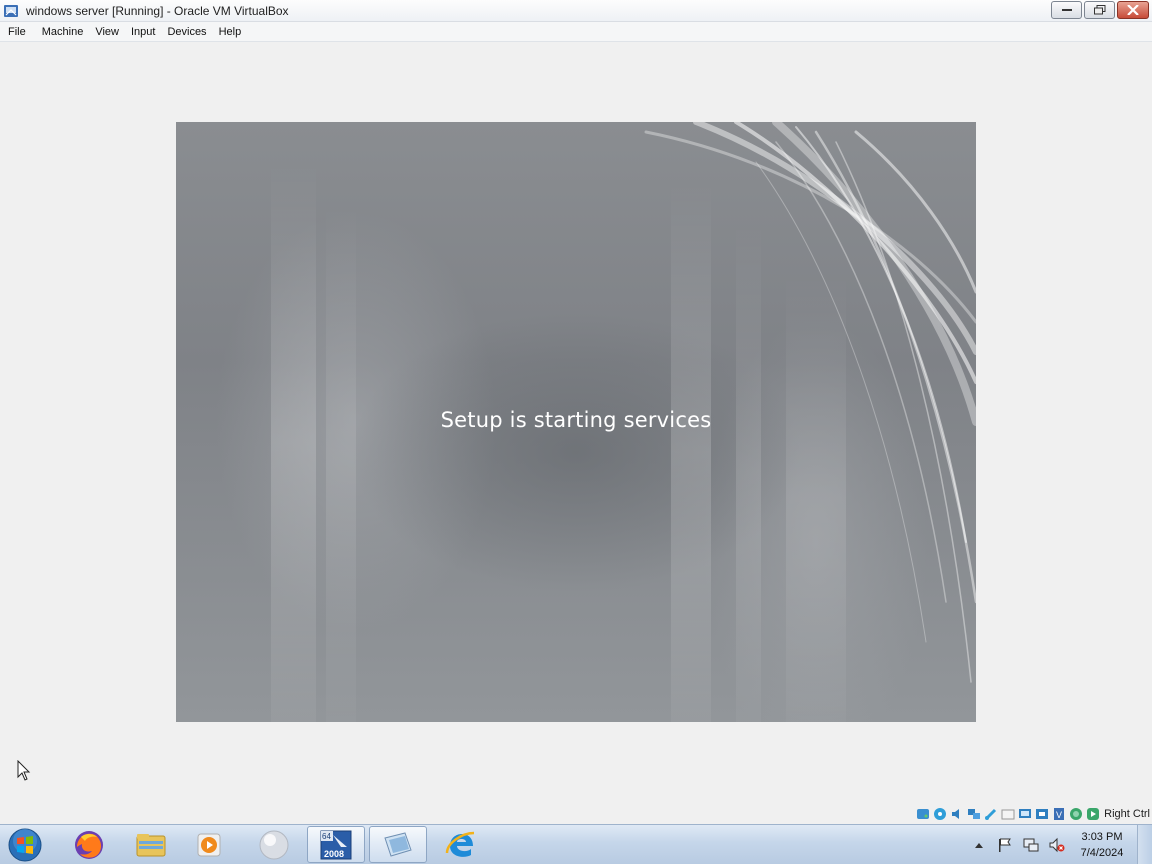 The height and width of the screenshot is (864, 1152). I want to click on menu-machine: Machine, so click(63, 32).